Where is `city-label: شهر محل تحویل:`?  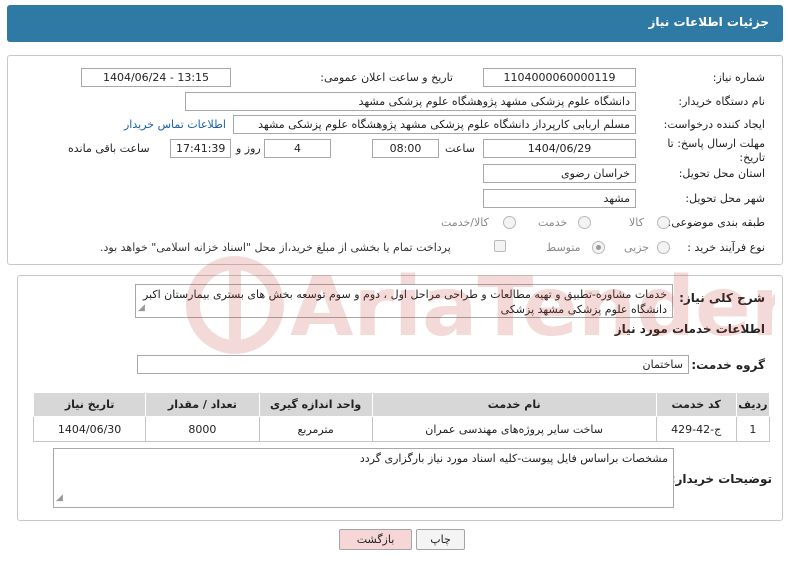 city-label: شهر محل تحویل: is located at coordinates (725, 198).